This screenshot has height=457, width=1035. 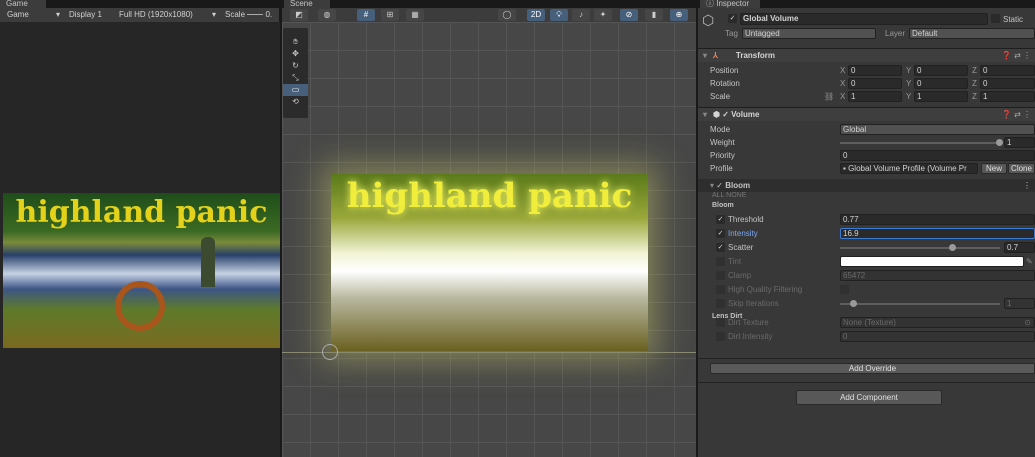 What do you see at coordinates (727, 316) in the screenshot?
I see `section-label: Lens Dirt` at bounding box center [727, 316].